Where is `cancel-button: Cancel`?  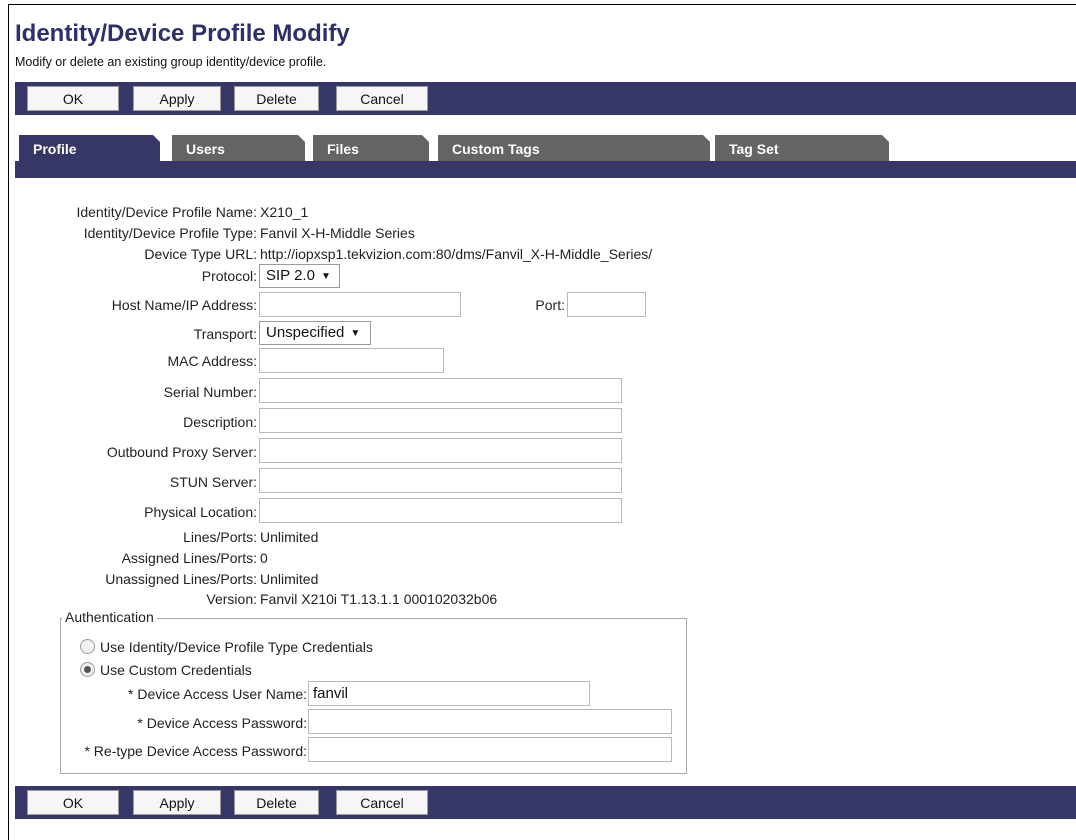
cancel-button: Cancel is located at coordinates (382, 98).